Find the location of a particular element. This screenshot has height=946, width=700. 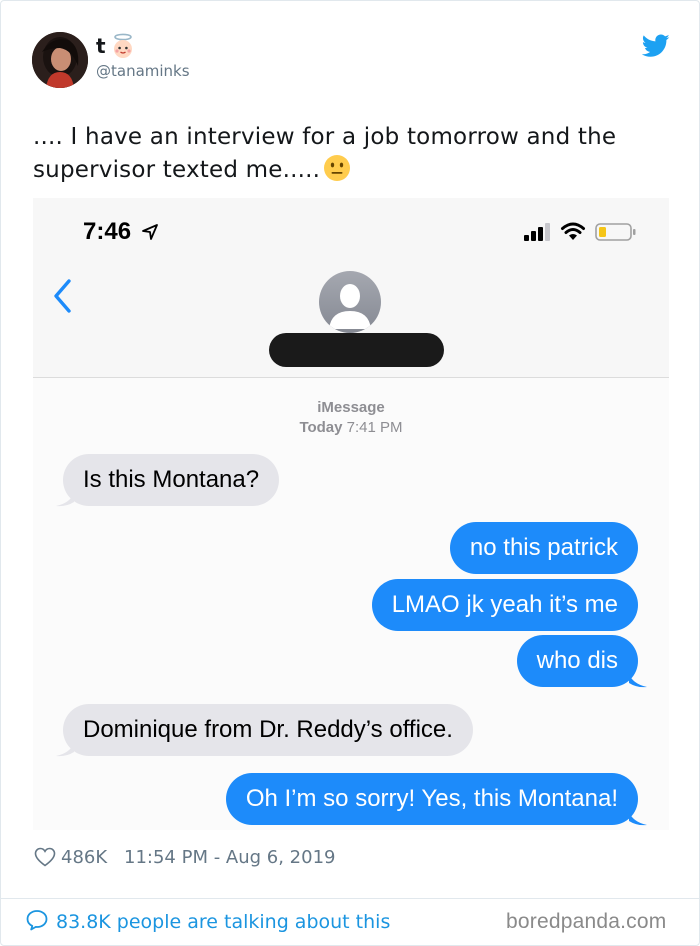

avatar-photo-icon is located at coordinates (60, 60).